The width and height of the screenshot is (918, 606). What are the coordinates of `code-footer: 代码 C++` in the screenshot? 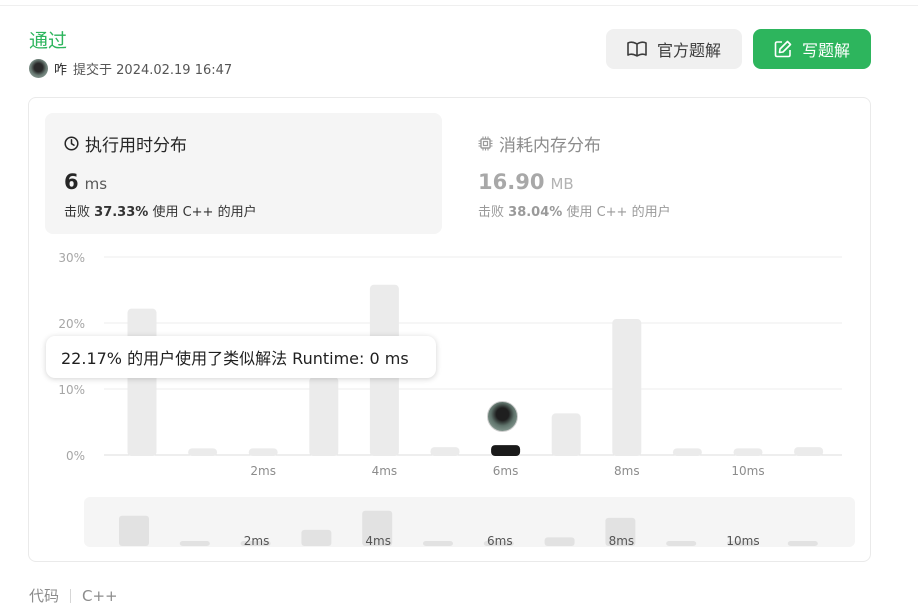 It's located at (73, 595).